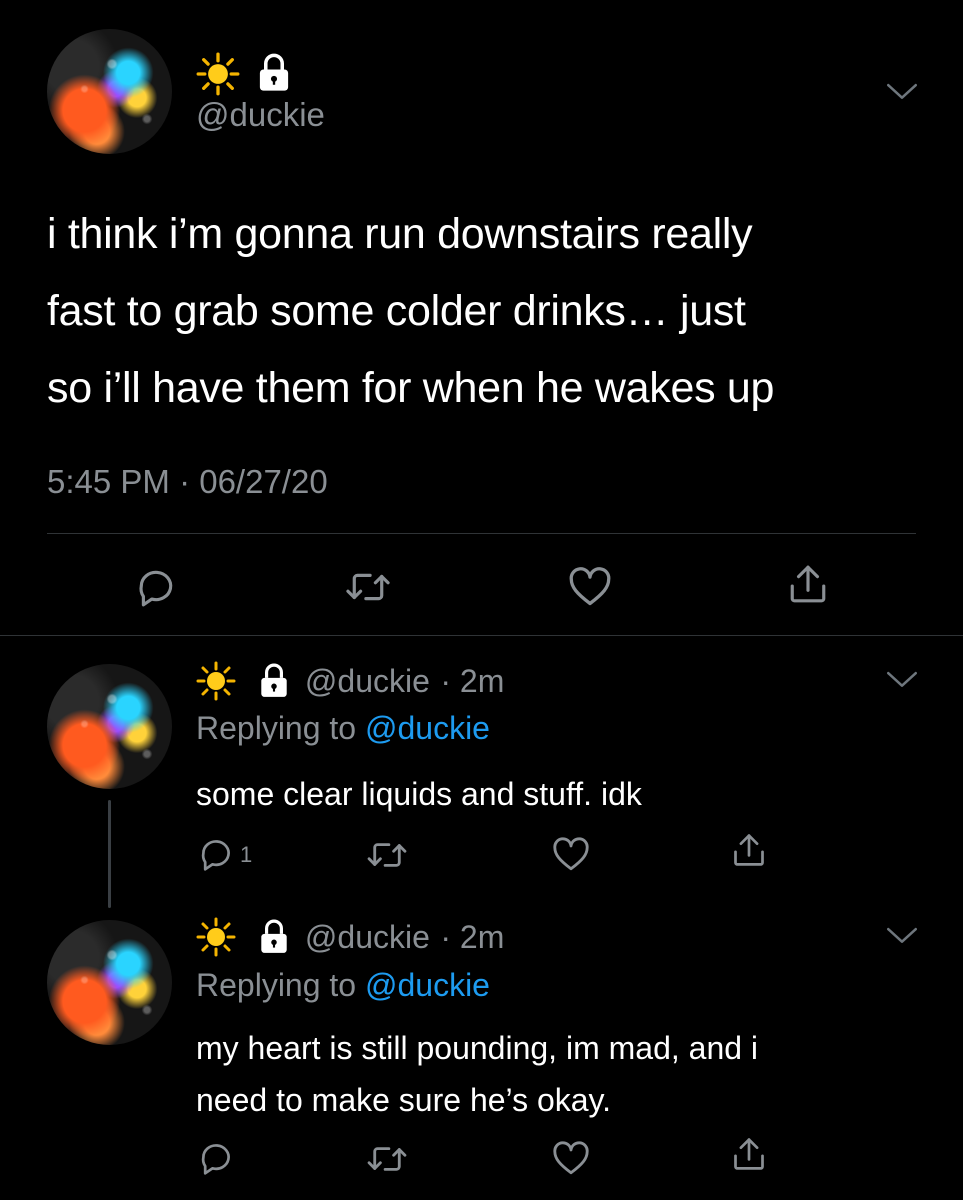 This screenshot has height=1200, width=963. What do you see at coordinates (400, 234) in the screenshot?
I see `tweet-text-line: i think i’m gonna run downstairs really` at bounding box center [400, 234].